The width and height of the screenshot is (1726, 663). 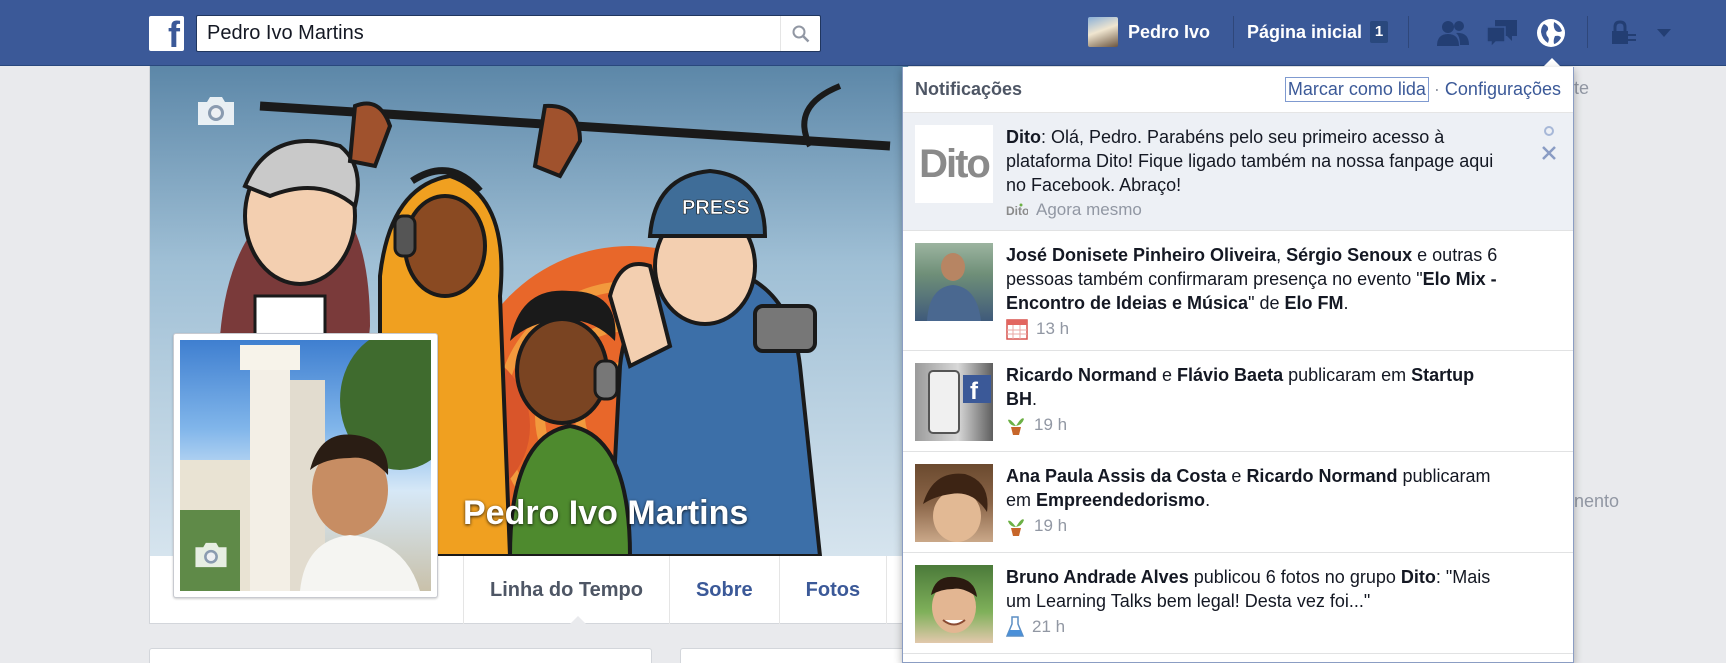 What do you see at coordinates (1347, 375) in the screenshot?
I see `notification-text-part: publicaram em` at bounding box center [1347, 375].